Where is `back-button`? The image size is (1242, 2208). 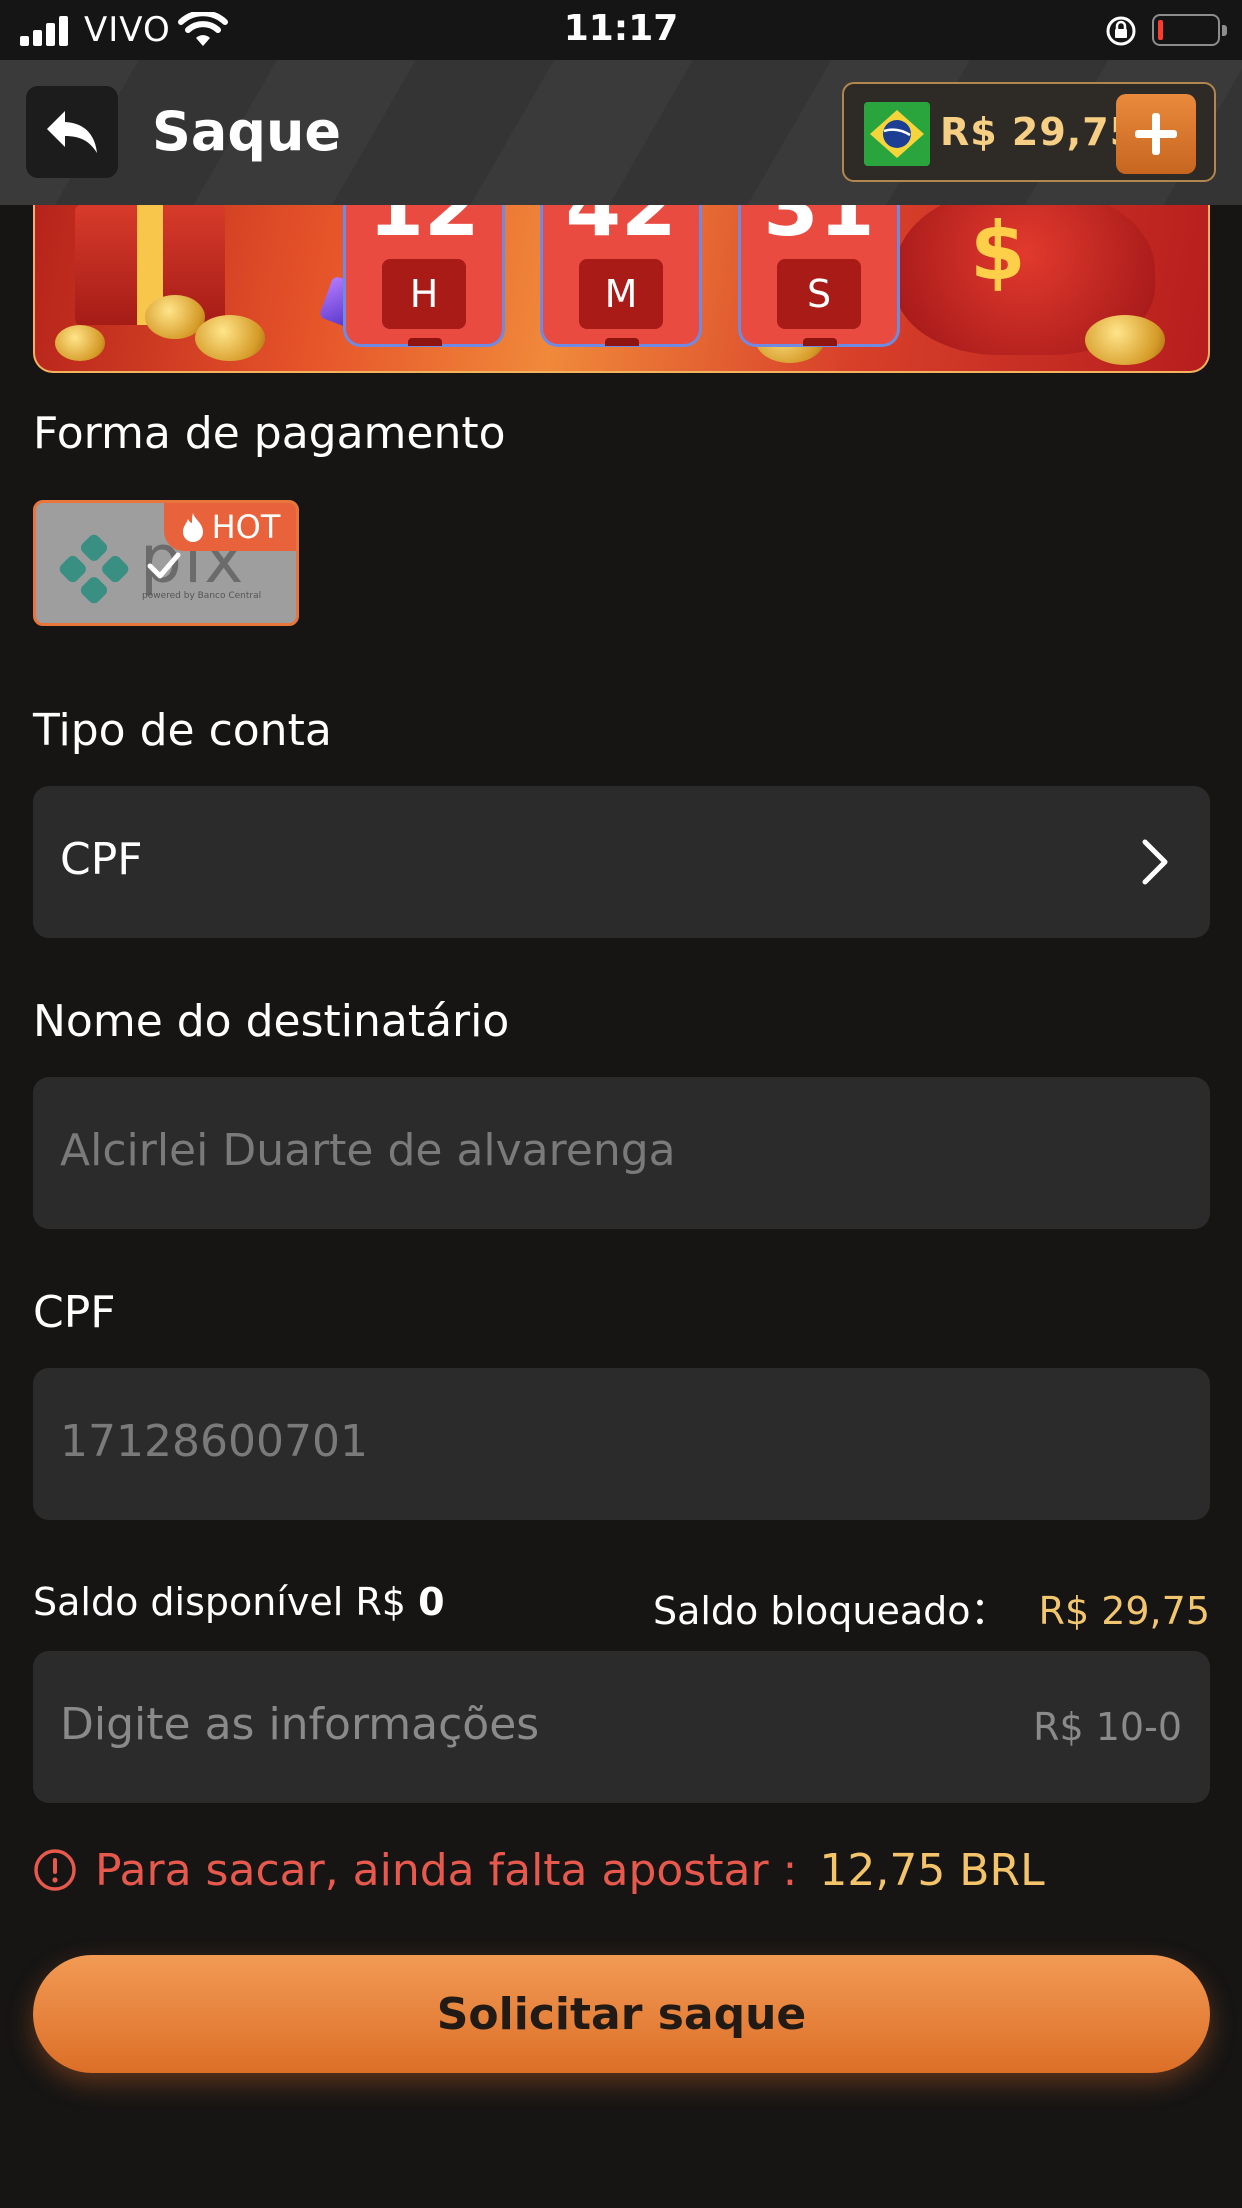 back-button is located at coordinates (72, 132).